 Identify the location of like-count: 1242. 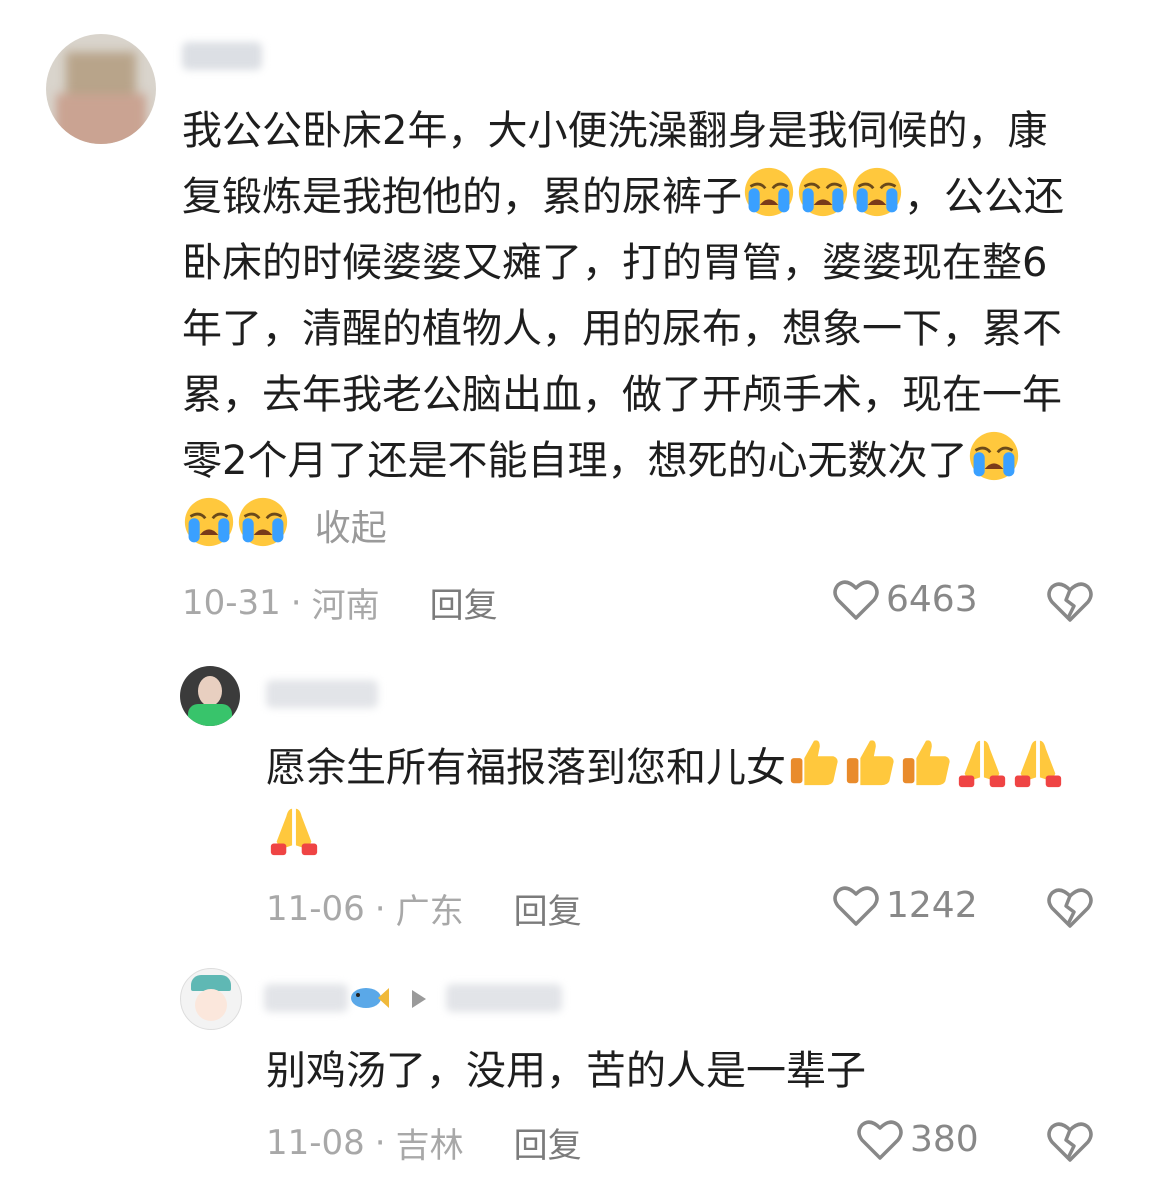
(932, 905).